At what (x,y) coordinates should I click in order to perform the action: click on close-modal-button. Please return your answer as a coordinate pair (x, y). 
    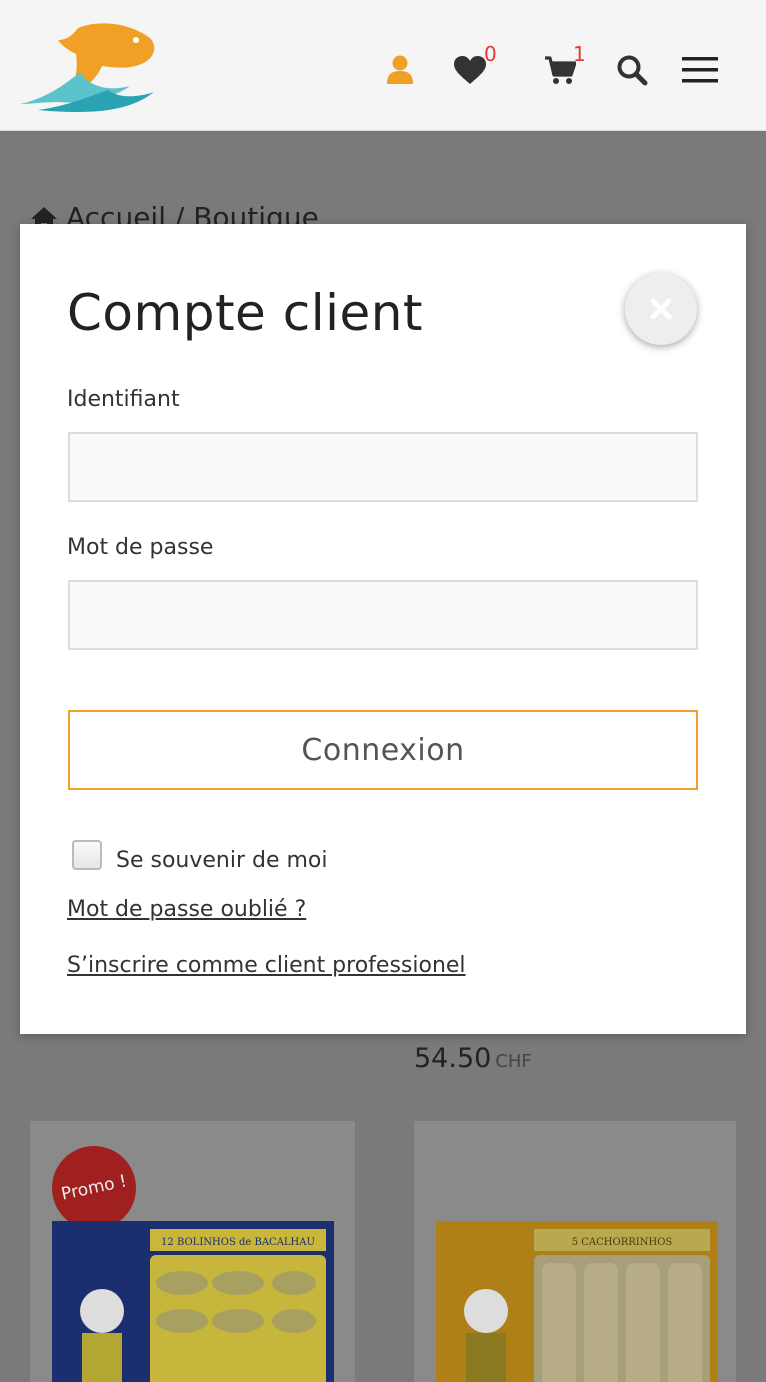
    Looking at the image, I should click on (661, 309).